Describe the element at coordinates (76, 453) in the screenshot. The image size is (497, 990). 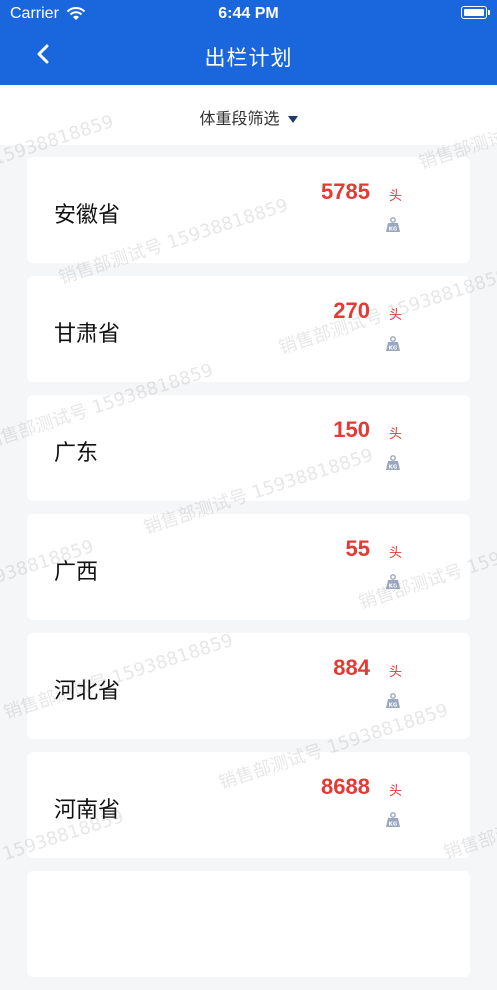
I see `province-name: 广东` at that location.